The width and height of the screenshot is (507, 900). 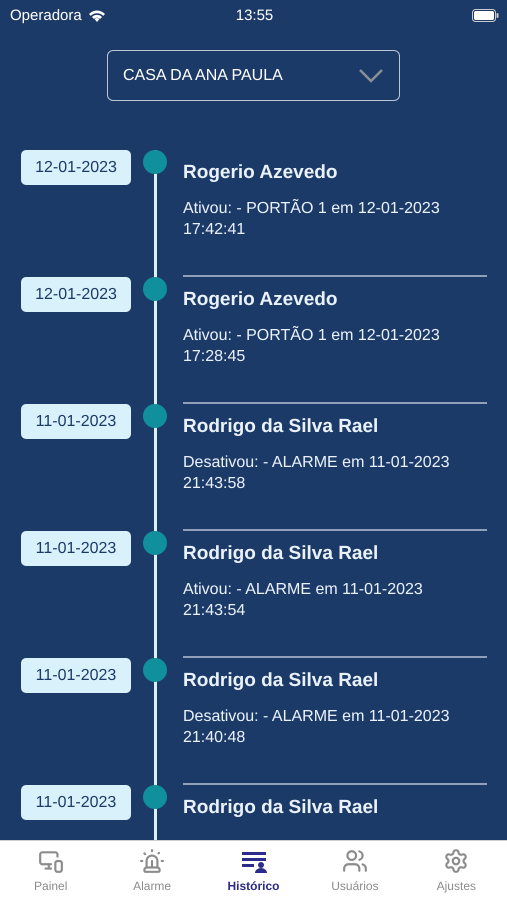 I want to click on wifi-icon, so click(x=97, y=15).